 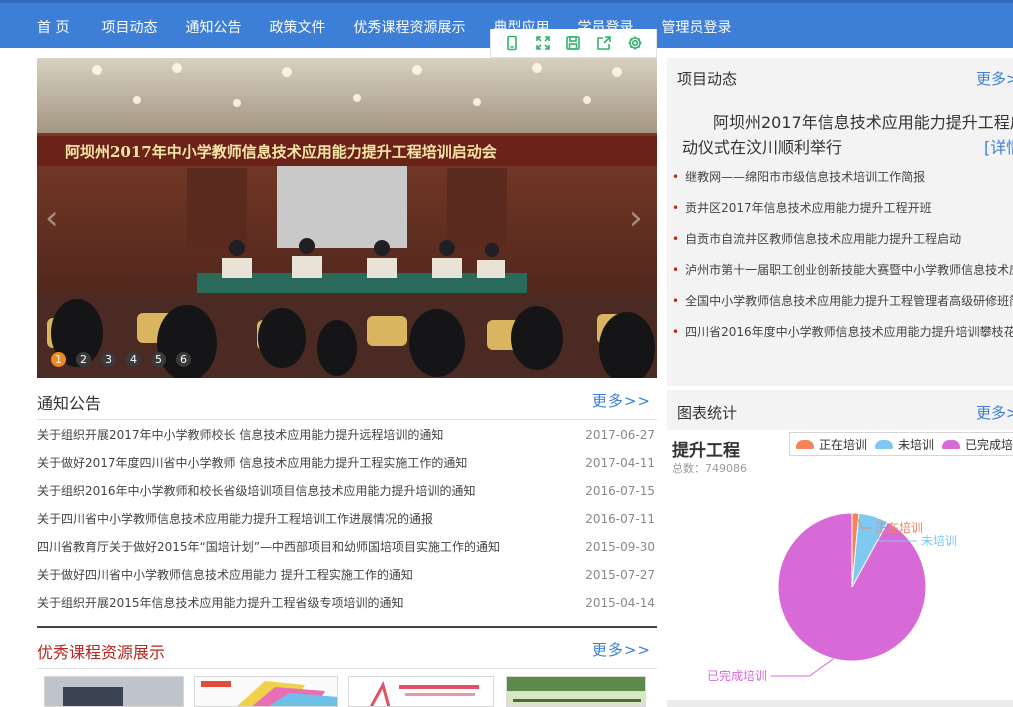 What do you see at coordinates (225, 575) in the screenshot?
I see `notice-link: 关于做好四川省中小学教师信息技术应用能力 提升工程实施工作的通知` at bounding box center [225, 575].